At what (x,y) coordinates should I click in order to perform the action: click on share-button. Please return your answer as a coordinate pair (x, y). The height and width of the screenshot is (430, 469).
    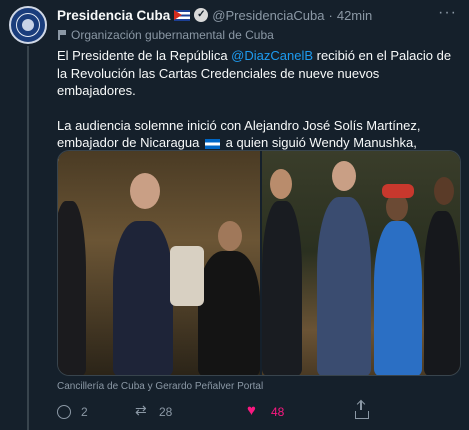
    Looking at the image, I should click on (367, 410).